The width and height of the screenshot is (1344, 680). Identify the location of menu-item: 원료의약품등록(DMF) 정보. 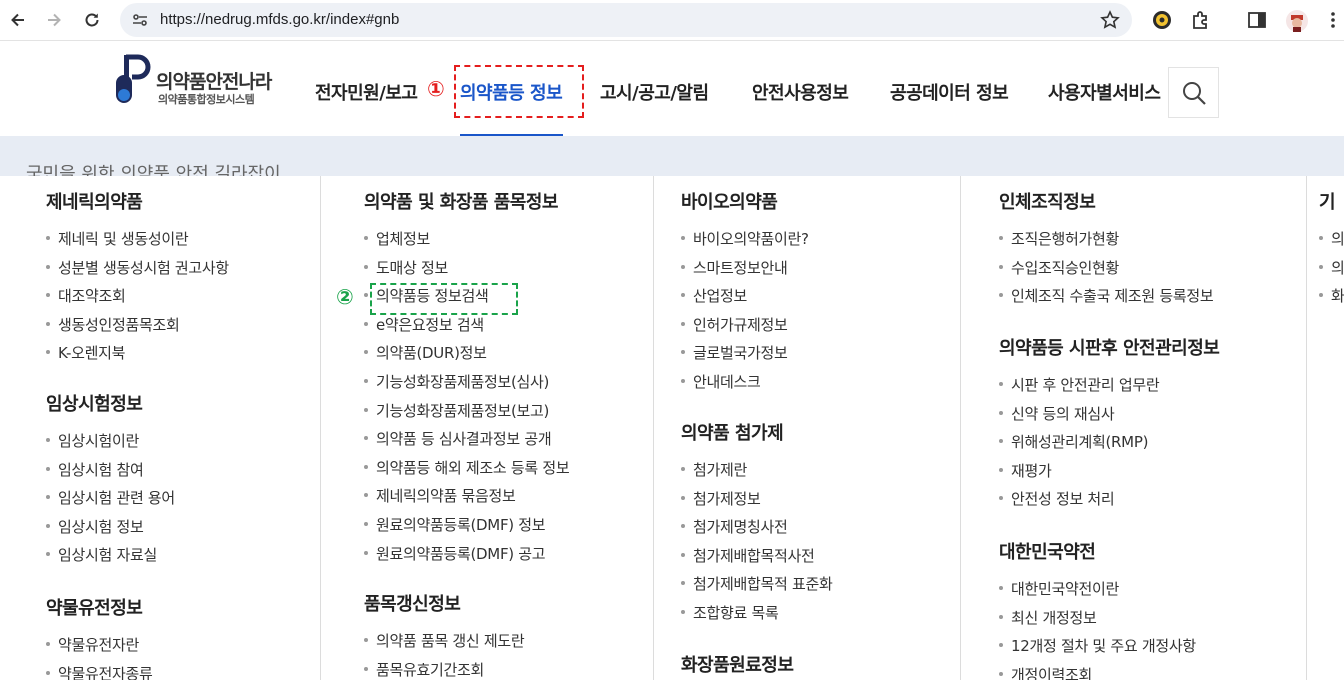
(455, 524).